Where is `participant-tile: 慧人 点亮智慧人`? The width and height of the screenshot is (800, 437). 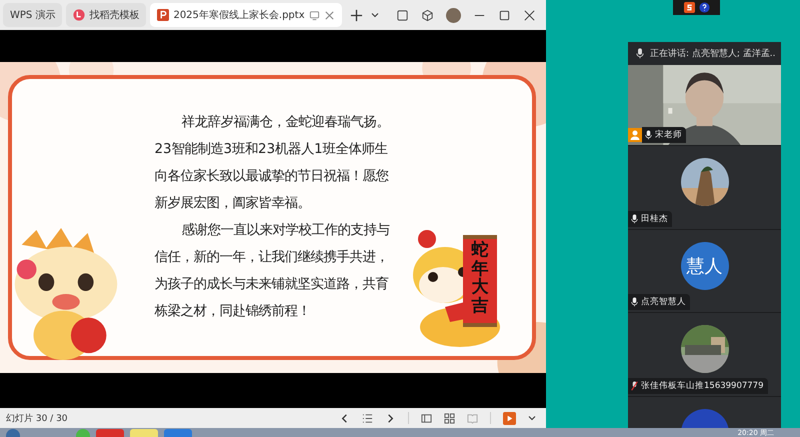
participant-tile: 慧人 点亮智慧人 is located at coordinates (704, 272).